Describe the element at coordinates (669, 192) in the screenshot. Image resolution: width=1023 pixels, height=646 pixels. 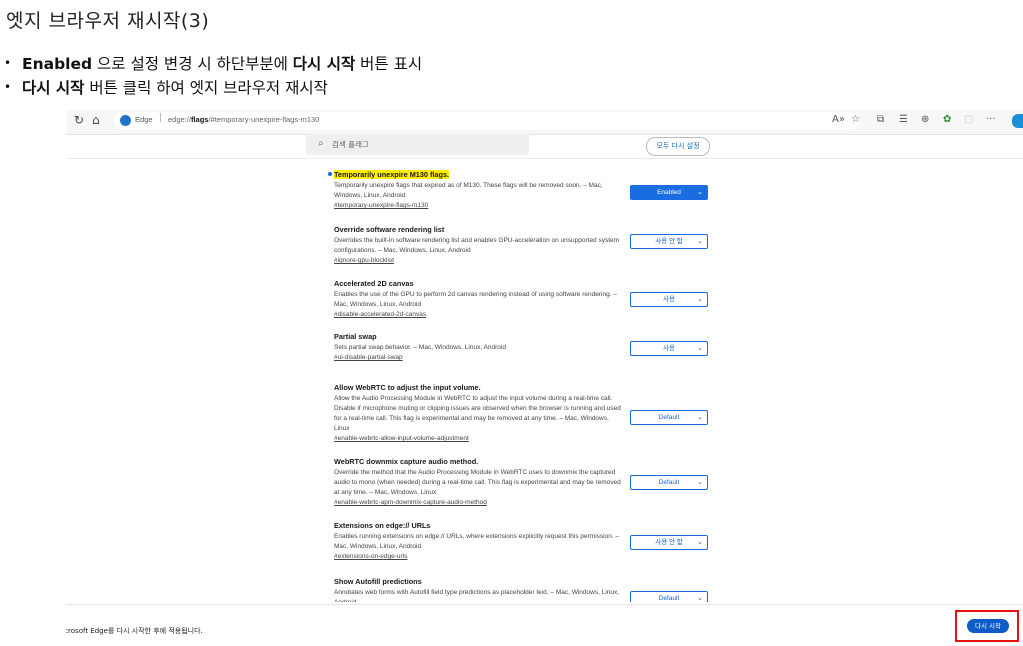
I see `flag-select: Enabled ⌄` at that location.